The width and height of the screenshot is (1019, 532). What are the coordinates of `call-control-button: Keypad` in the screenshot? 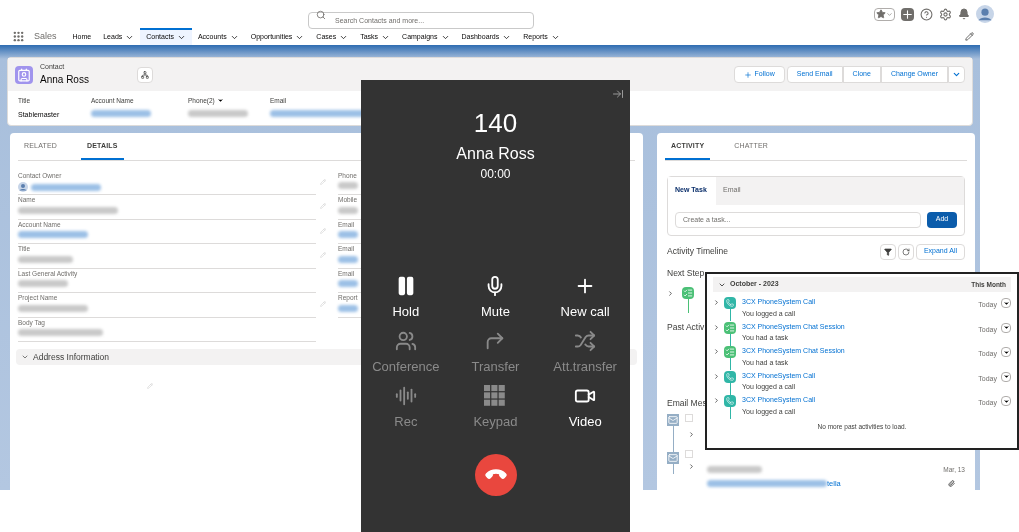 It's located at (495, 406).